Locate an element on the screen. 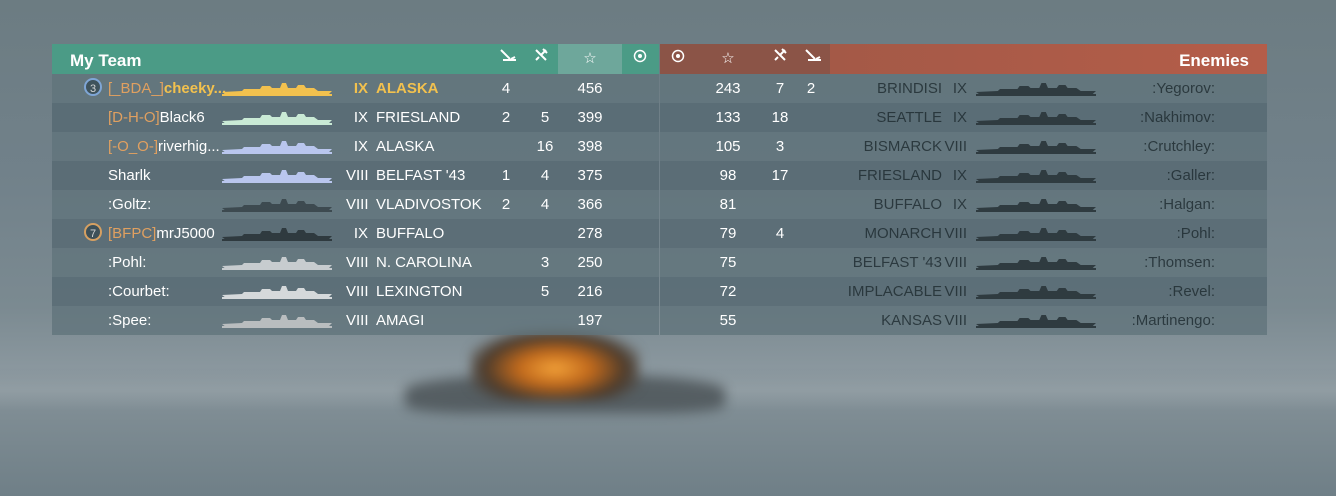 Image resolution: width=1336 pixels, height=496 pixels. player-row: :Spee: VIII AMAGI 197 is located at coordinates (355, 320).